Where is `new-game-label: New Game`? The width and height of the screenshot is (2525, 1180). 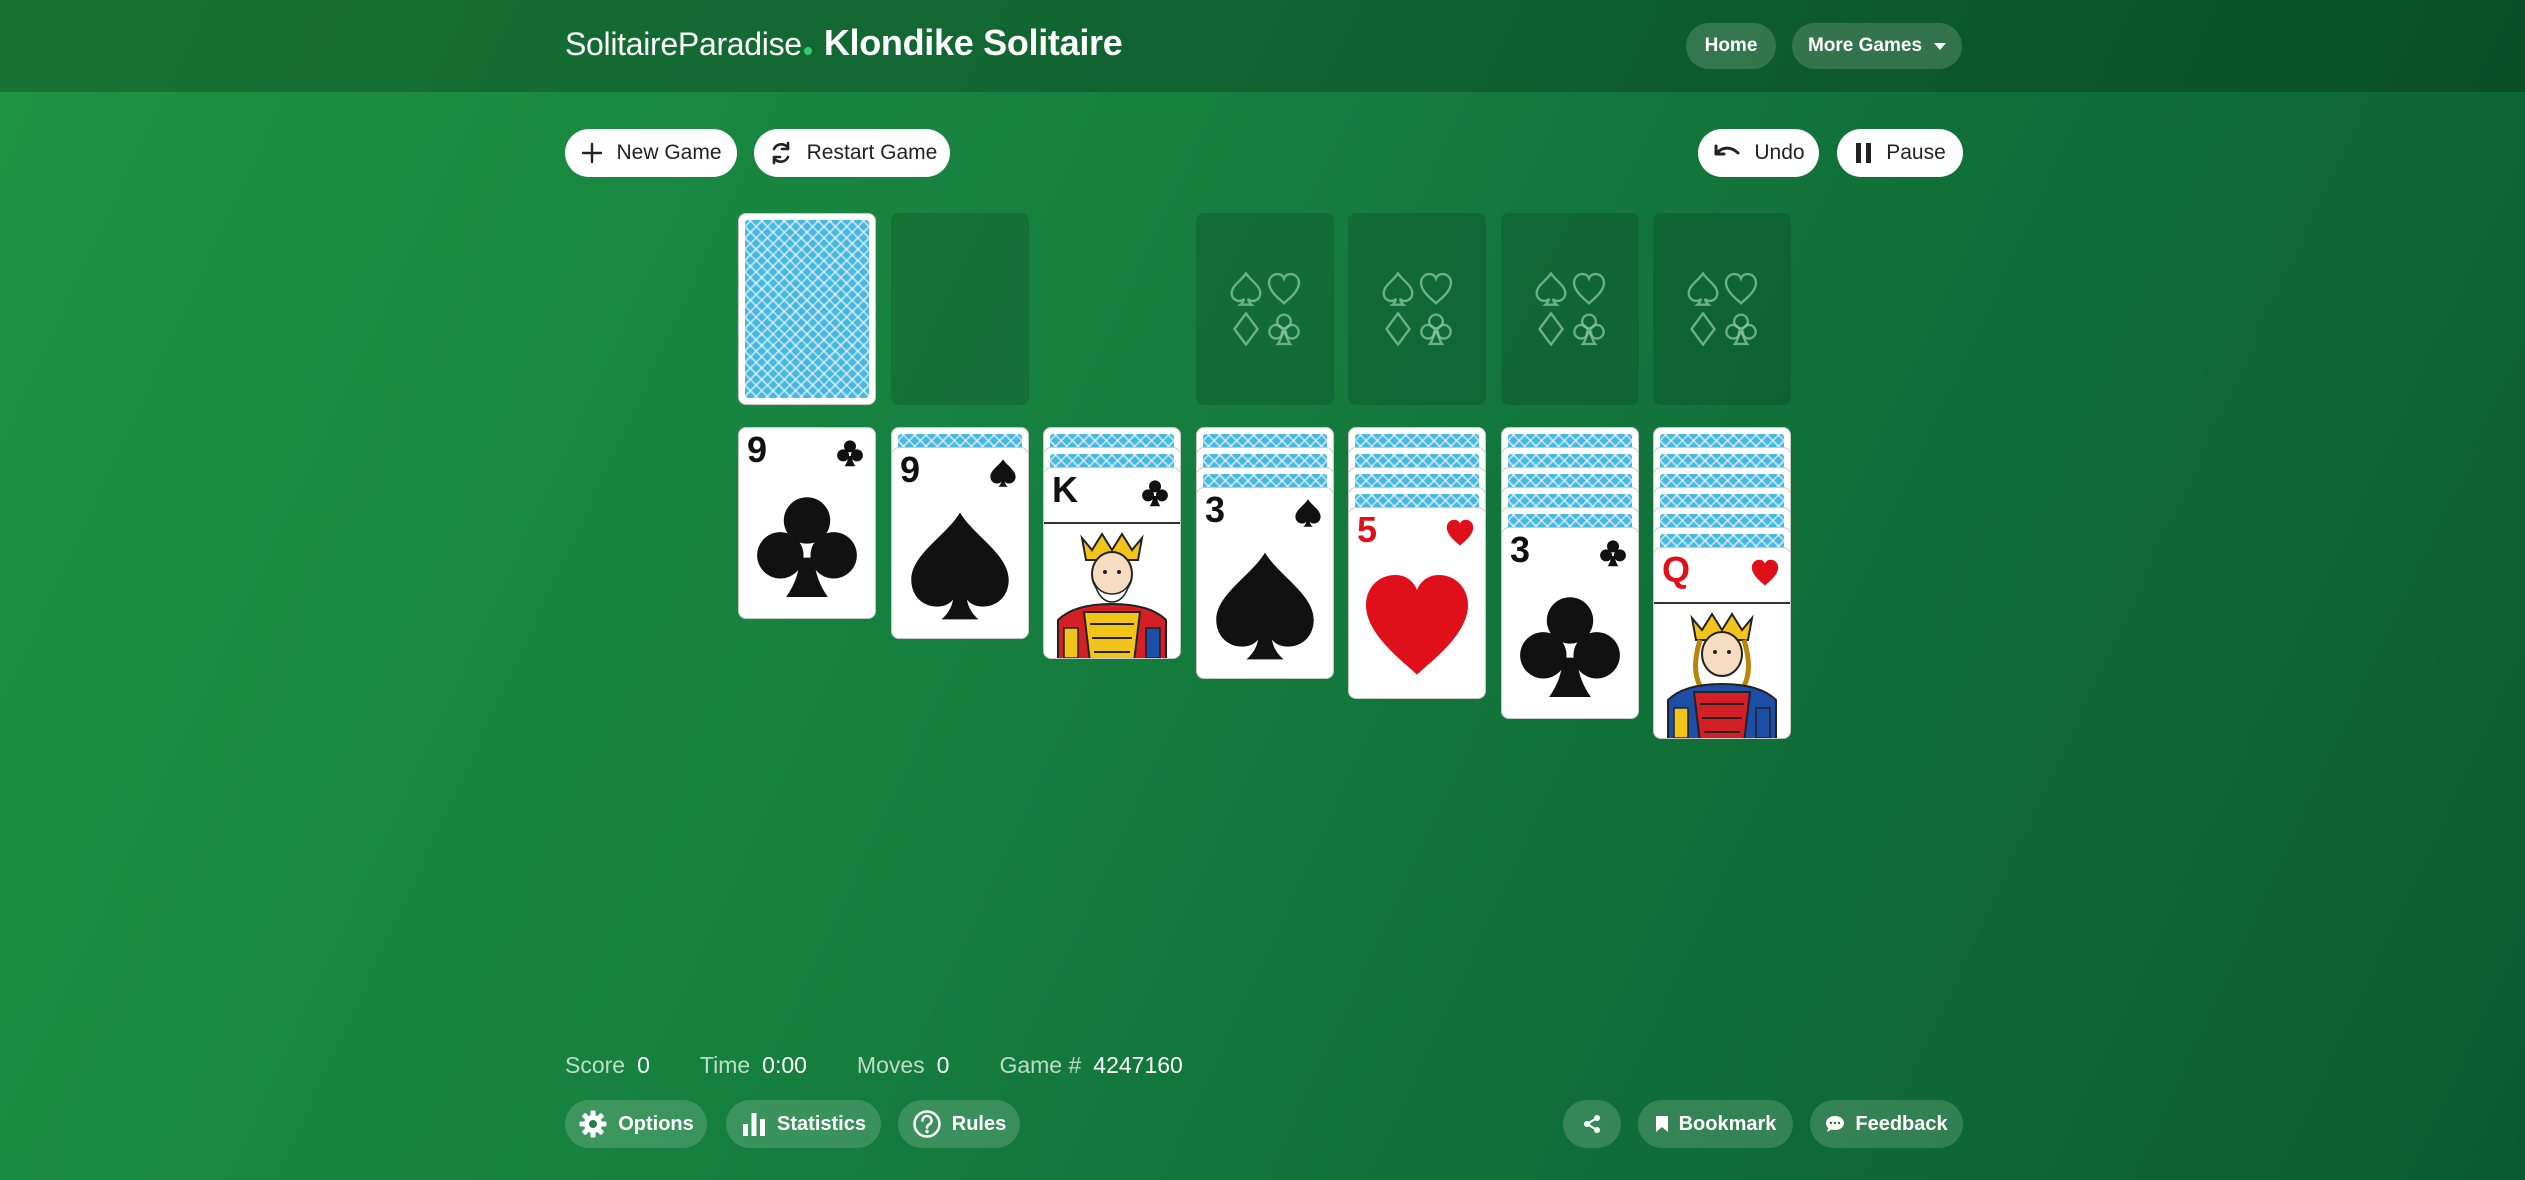
new-game-label: New Game is located at coordinates (669, 152).